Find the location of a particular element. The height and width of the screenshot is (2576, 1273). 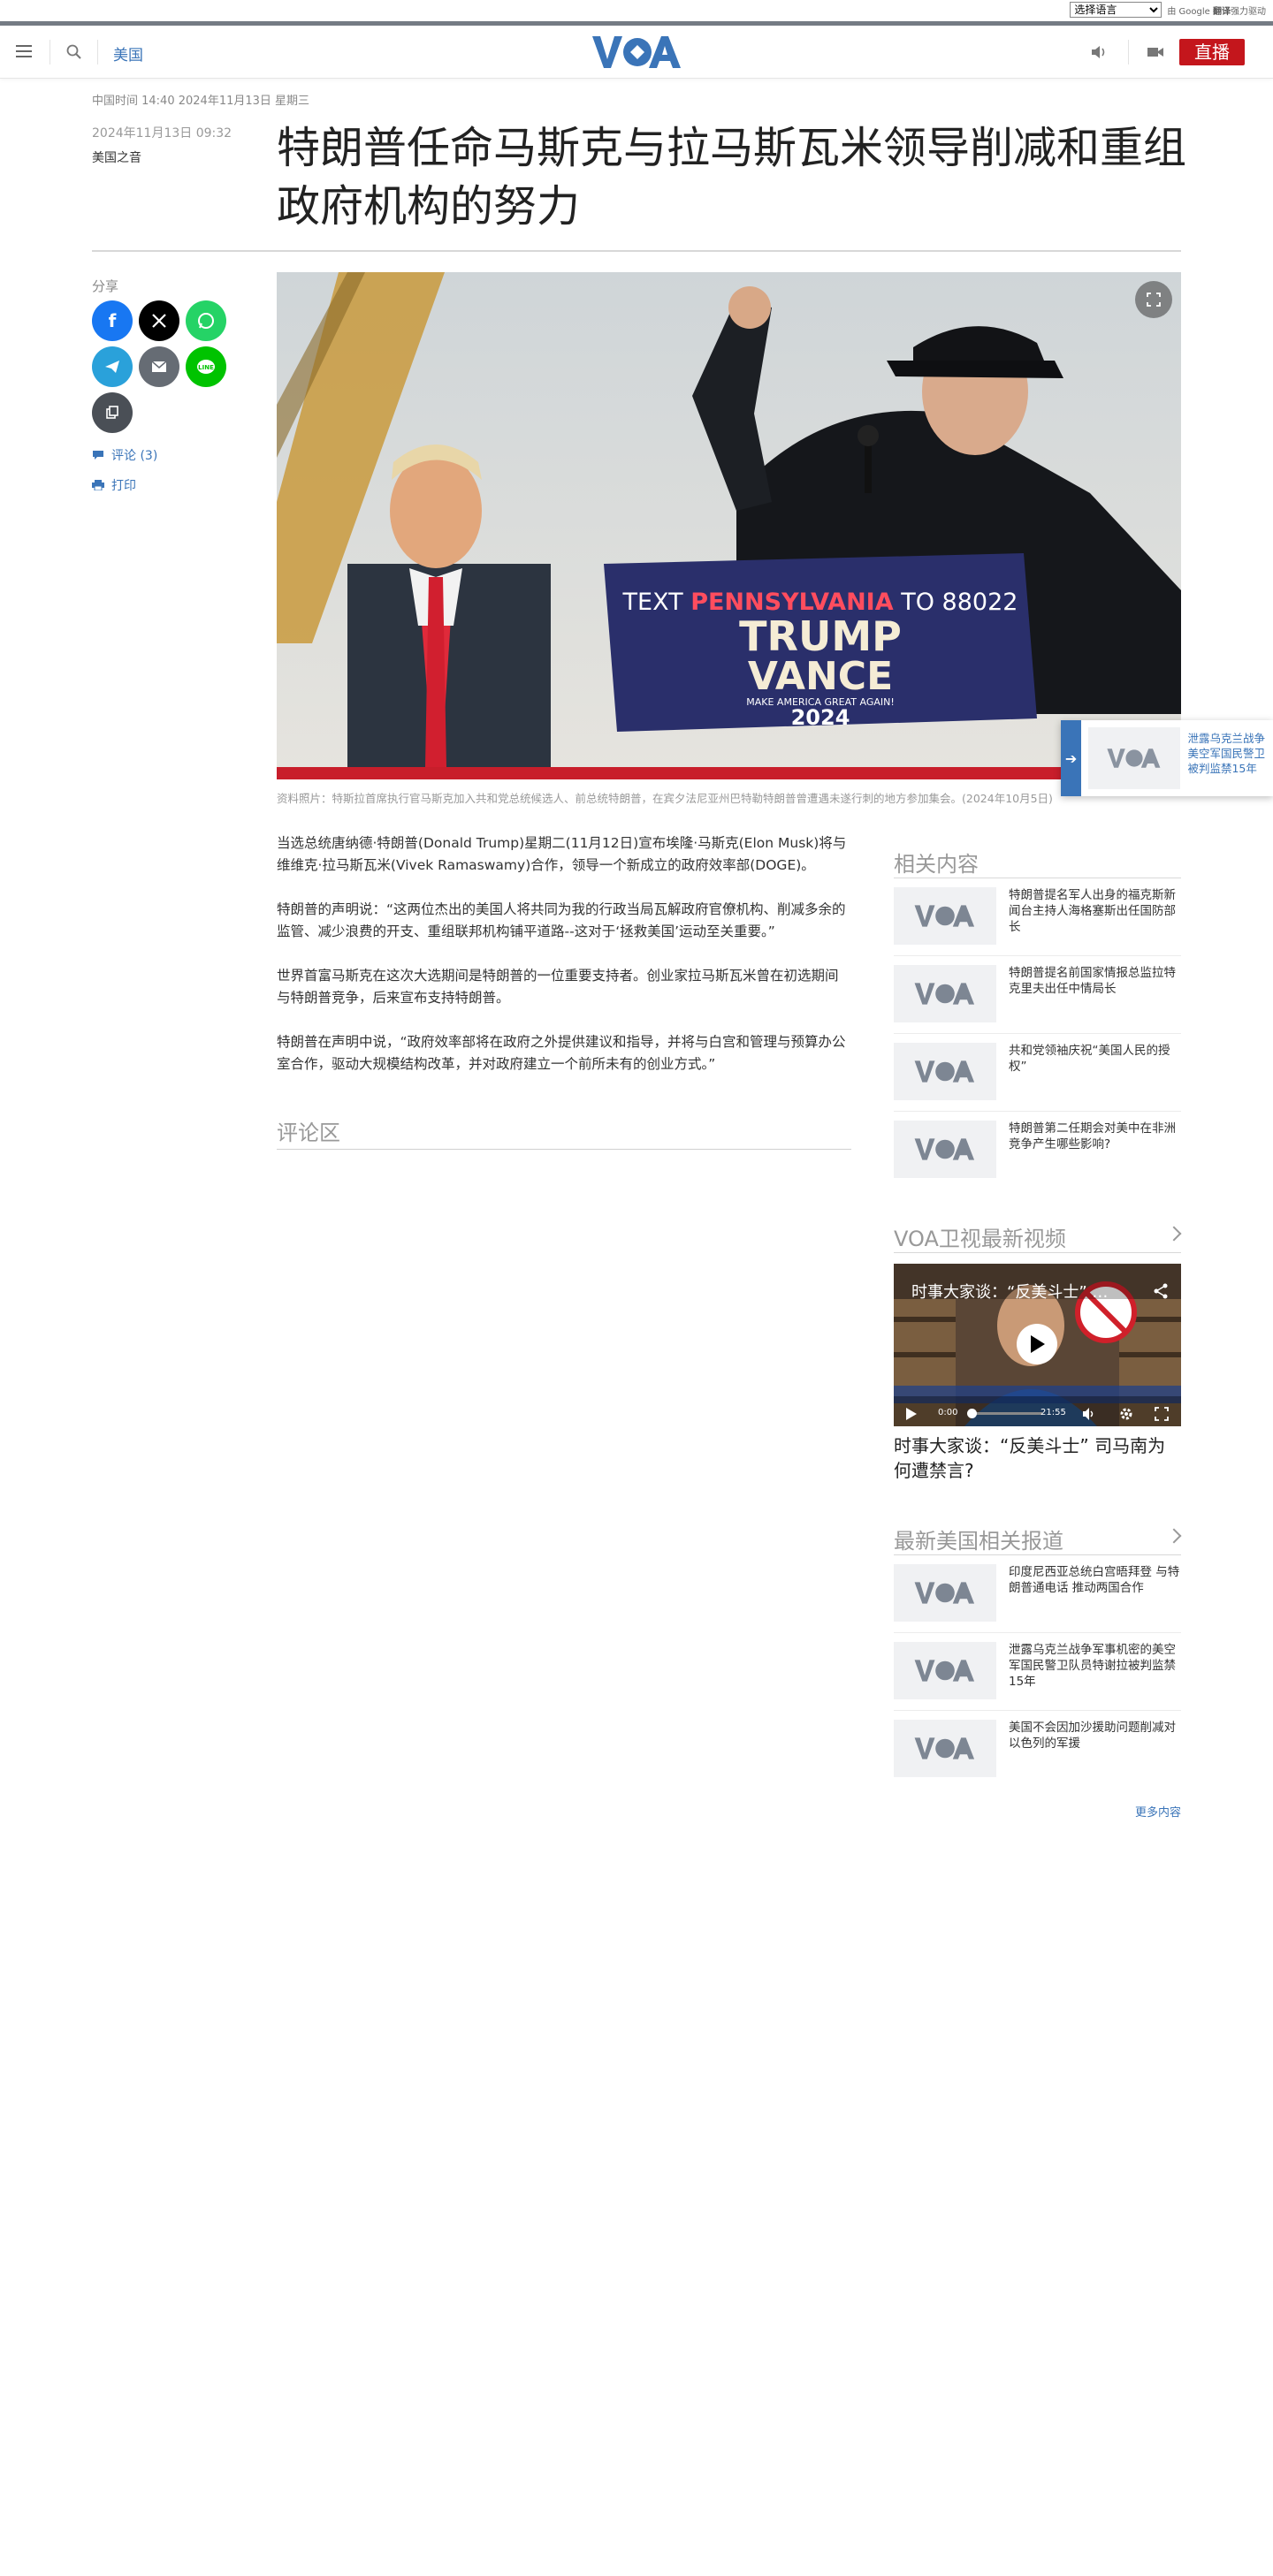

copy-link-button is located at coordinates (112, 412).